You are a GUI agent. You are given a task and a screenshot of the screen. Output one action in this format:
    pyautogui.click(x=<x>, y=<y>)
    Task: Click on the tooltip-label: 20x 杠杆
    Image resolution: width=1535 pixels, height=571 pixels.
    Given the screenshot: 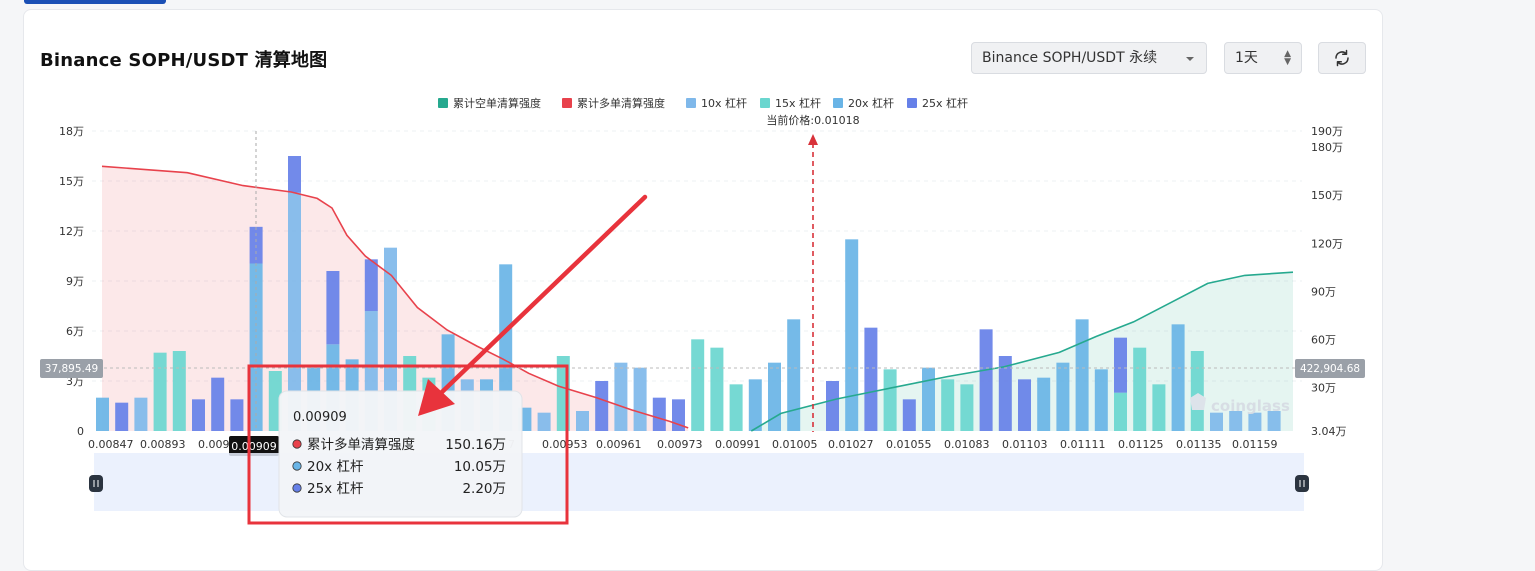 What is the action you would take?
    pyautogui.click(x=335, y=467)
    